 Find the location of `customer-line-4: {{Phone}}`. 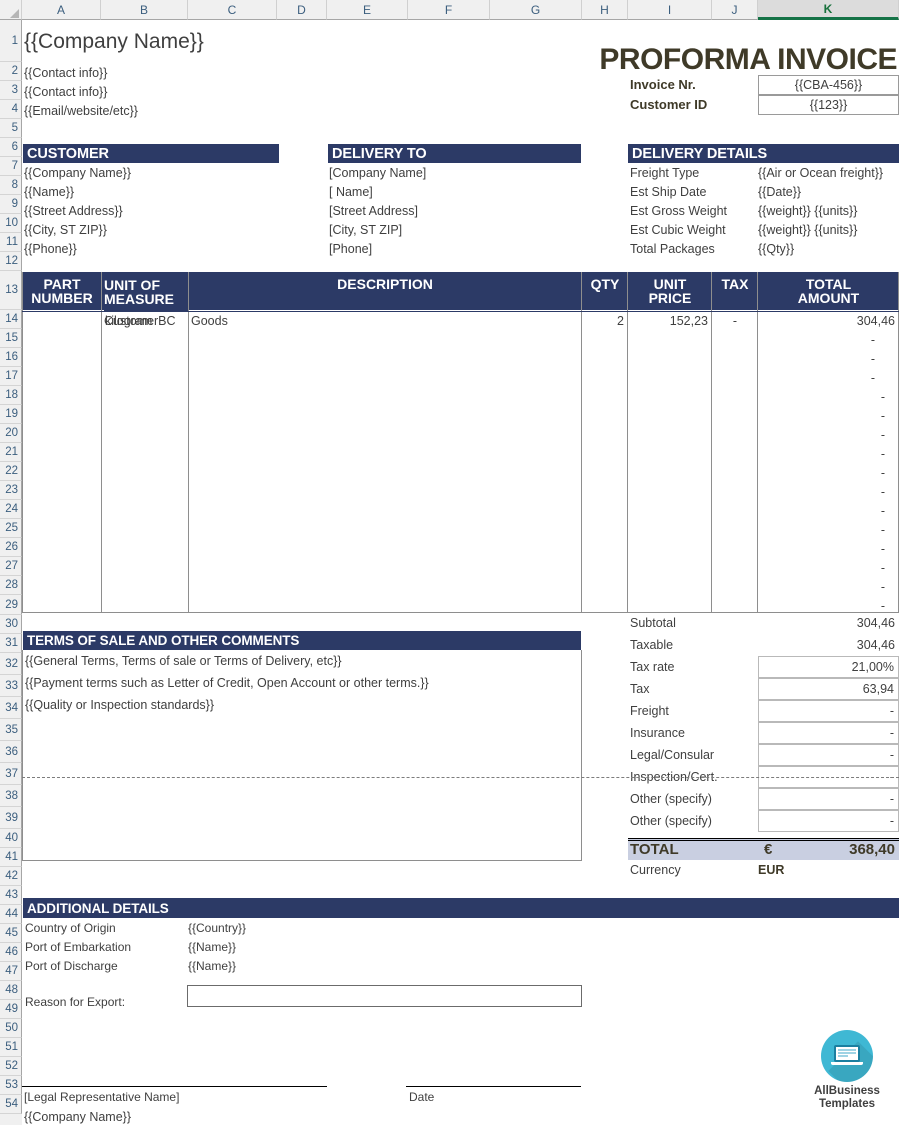

customer-line-4: {{Phone}} is located at coordinates (151, 248).